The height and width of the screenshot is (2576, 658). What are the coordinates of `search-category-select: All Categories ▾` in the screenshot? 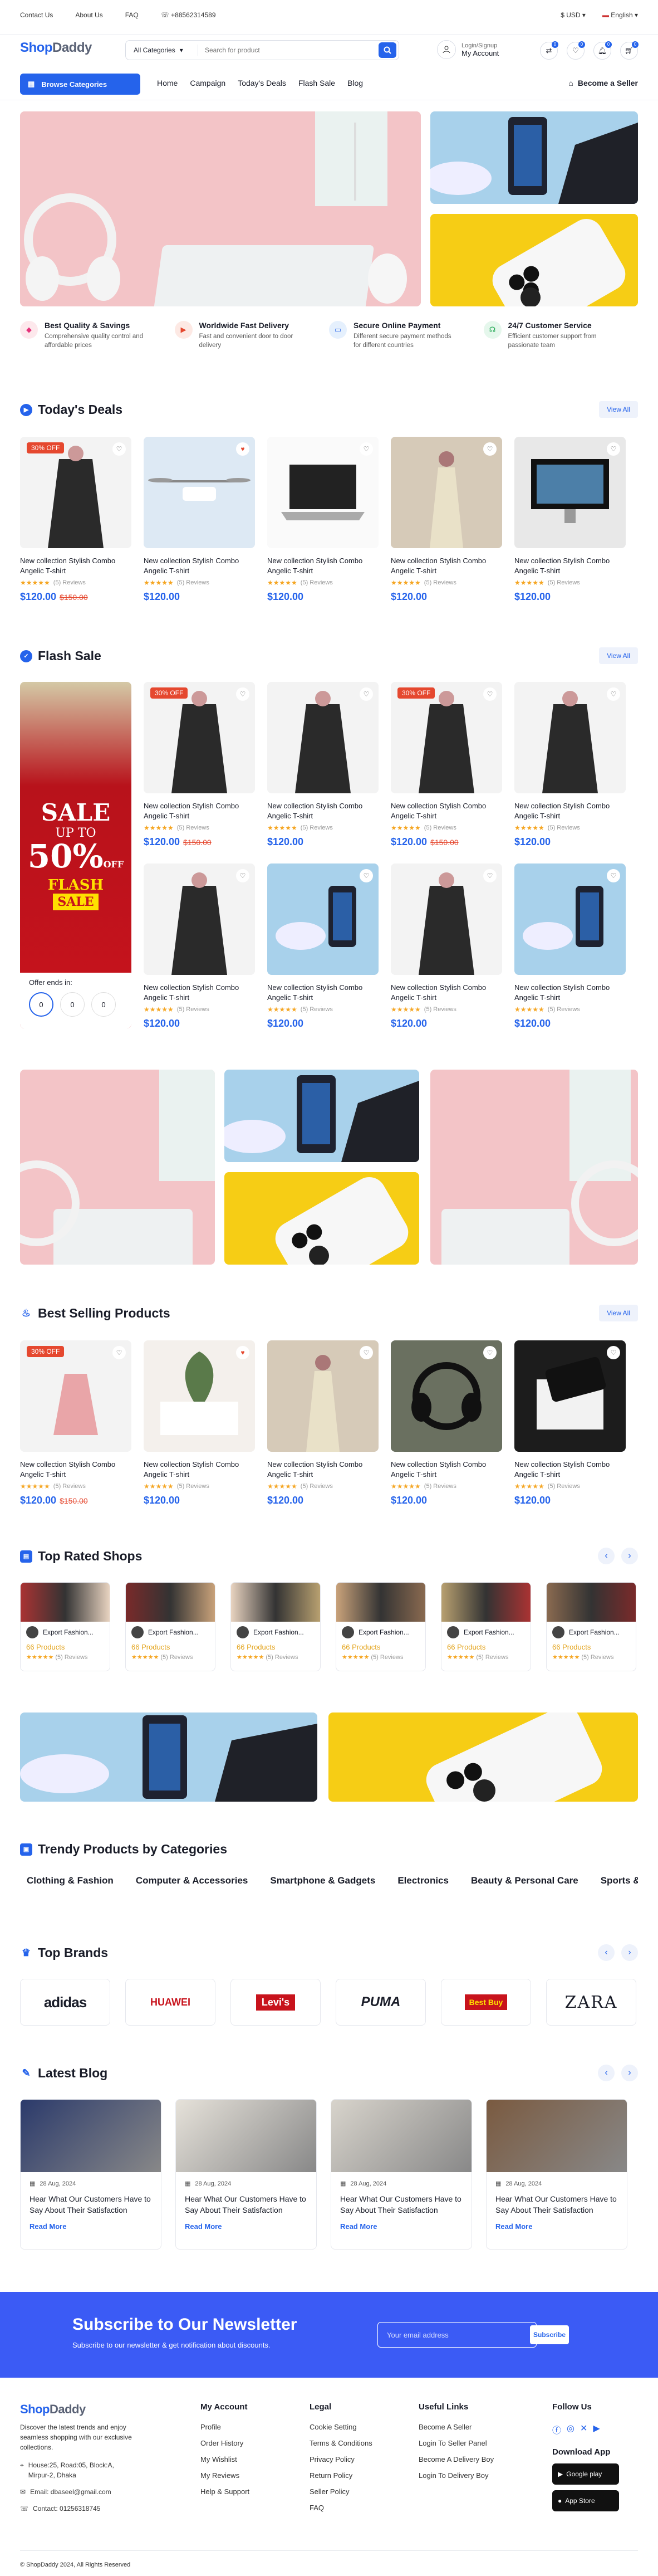 It's located at (162, 50).